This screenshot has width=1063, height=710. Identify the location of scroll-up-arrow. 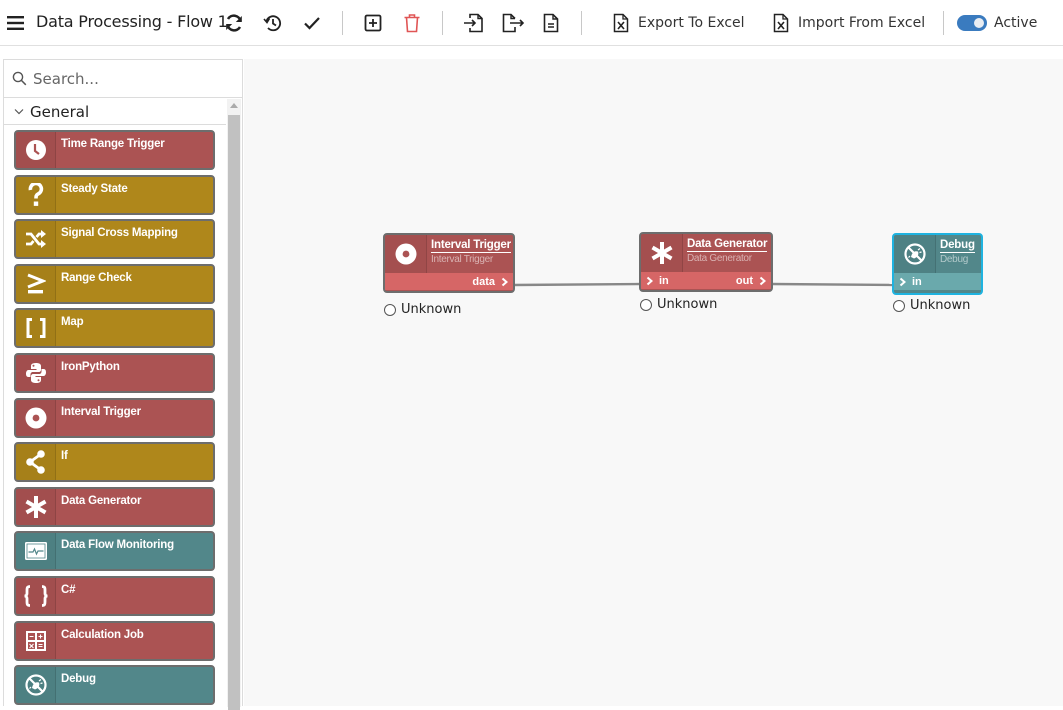
(234, 105).